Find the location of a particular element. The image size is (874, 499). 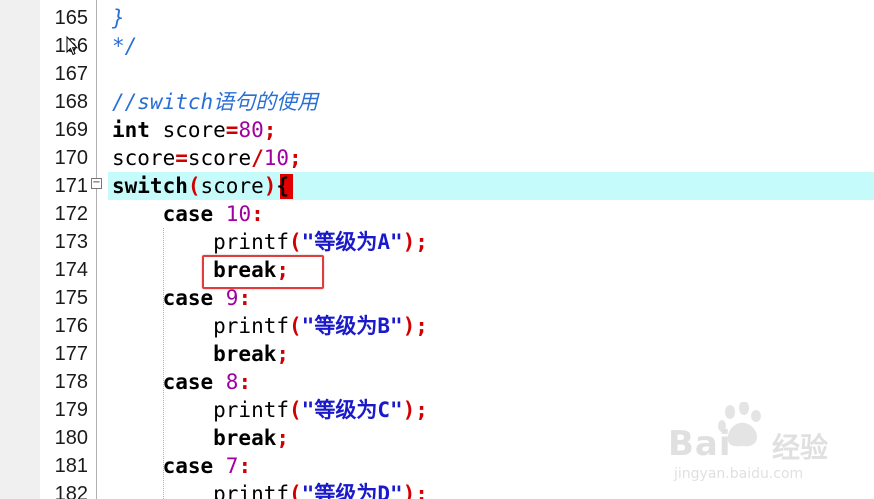

code-token: "等级为B" is located at coordinates (352, 326).